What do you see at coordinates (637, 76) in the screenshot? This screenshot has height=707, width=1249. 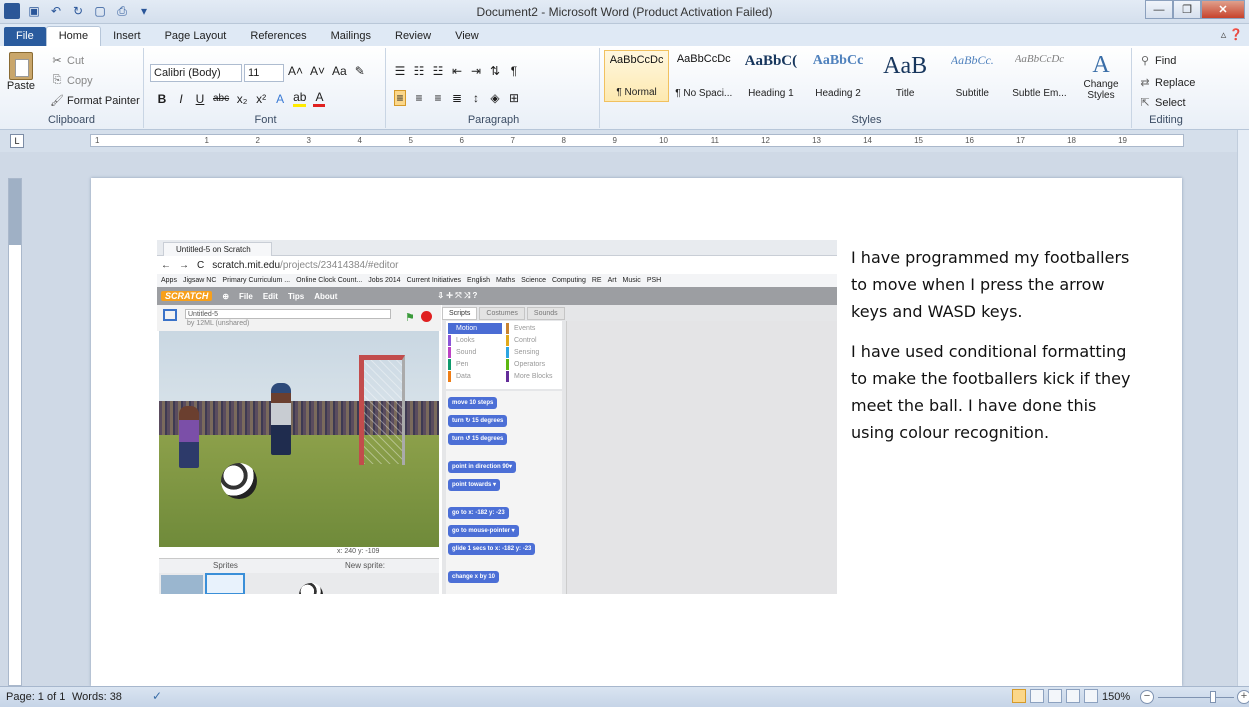 I see `style-normal: AaBbCcDc ¶ Normal` at bounding box center [637, 76].